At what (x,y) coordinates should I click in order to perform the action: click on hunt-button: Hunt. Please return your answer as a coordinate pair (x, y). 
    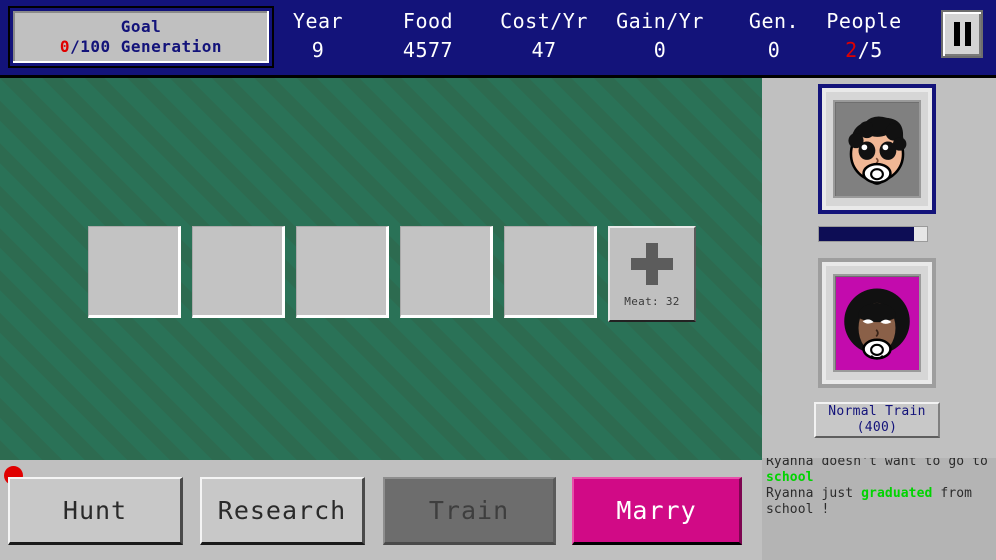
    Looking at the image, I should click on (95, 511).